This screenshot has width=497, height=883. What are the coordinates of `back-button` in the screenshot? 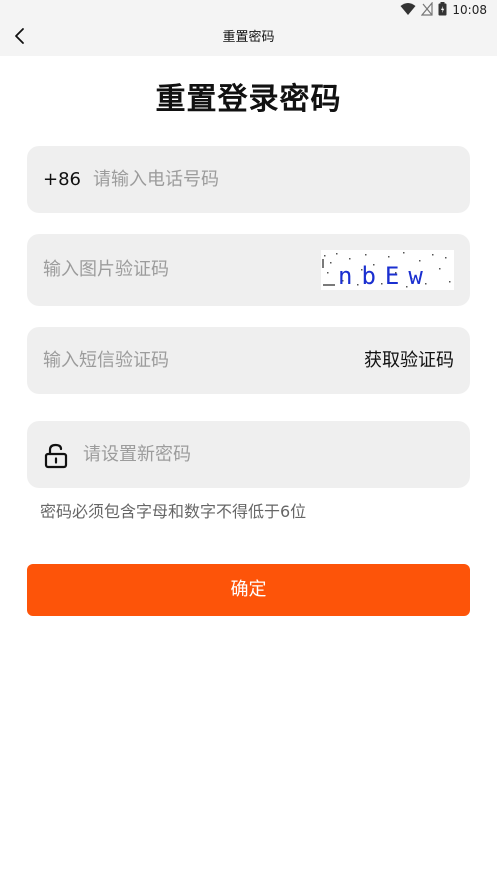 It's located at (20, 38).